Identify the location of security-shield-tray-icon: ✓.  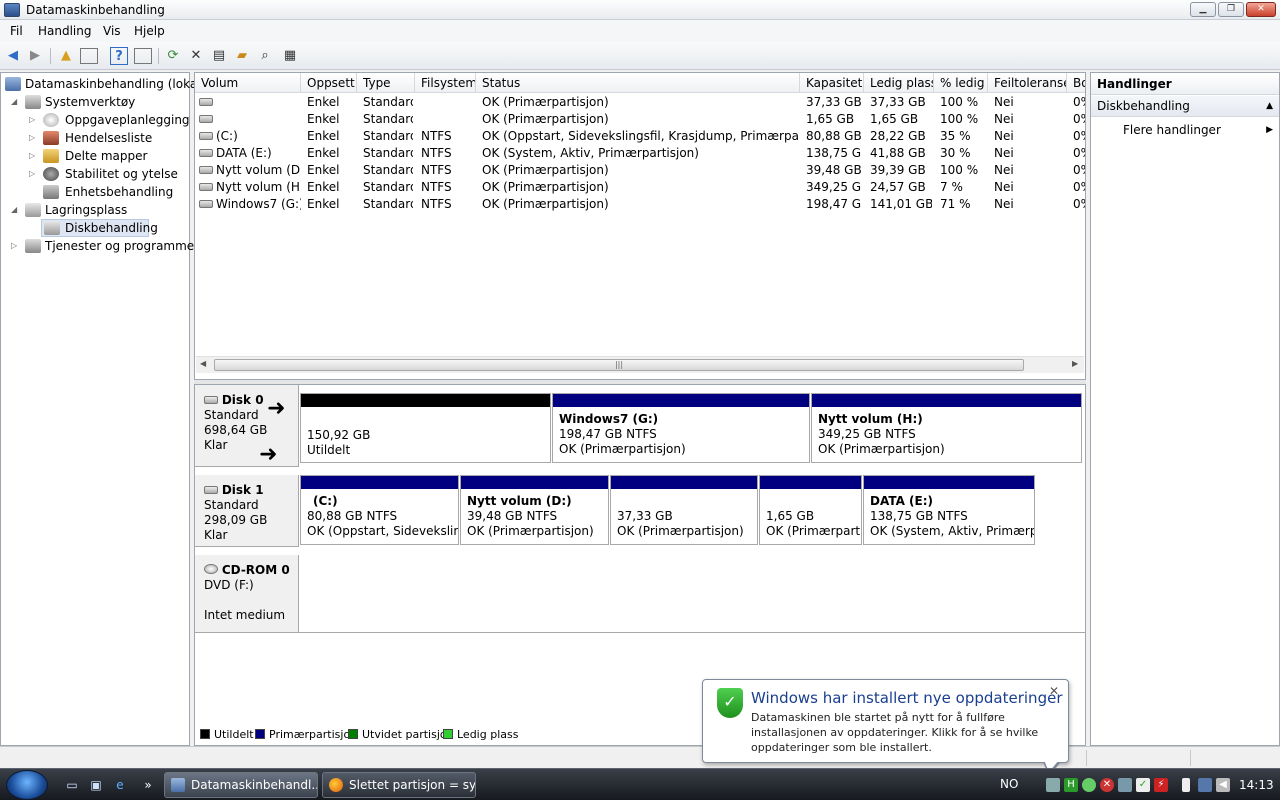
(1143, 785).